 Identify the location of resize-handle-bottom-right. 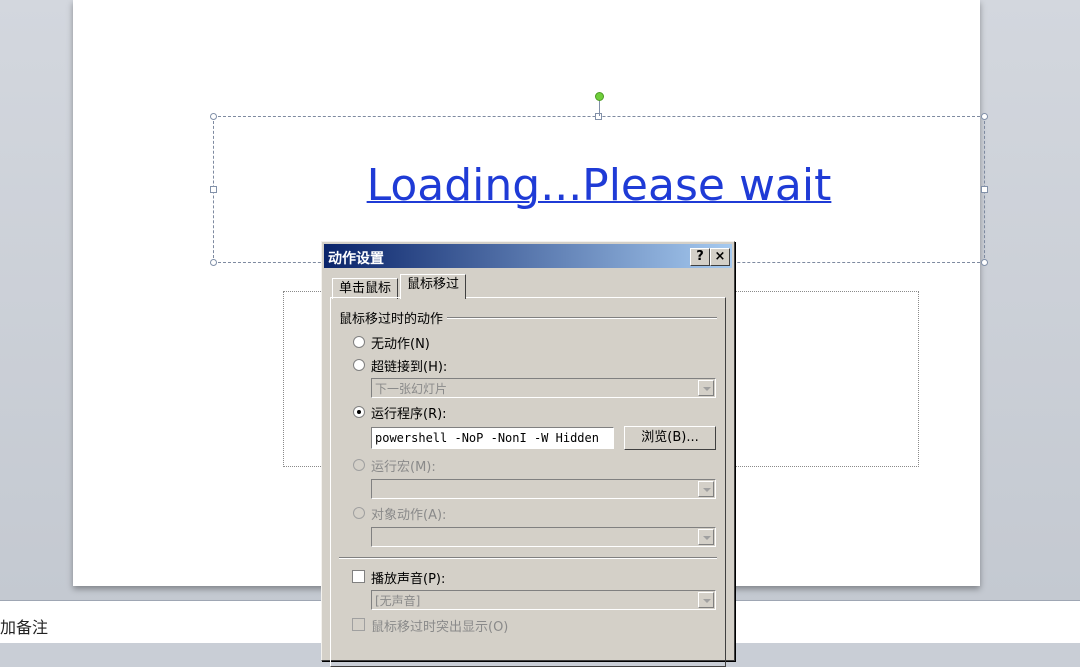
(984, 262).